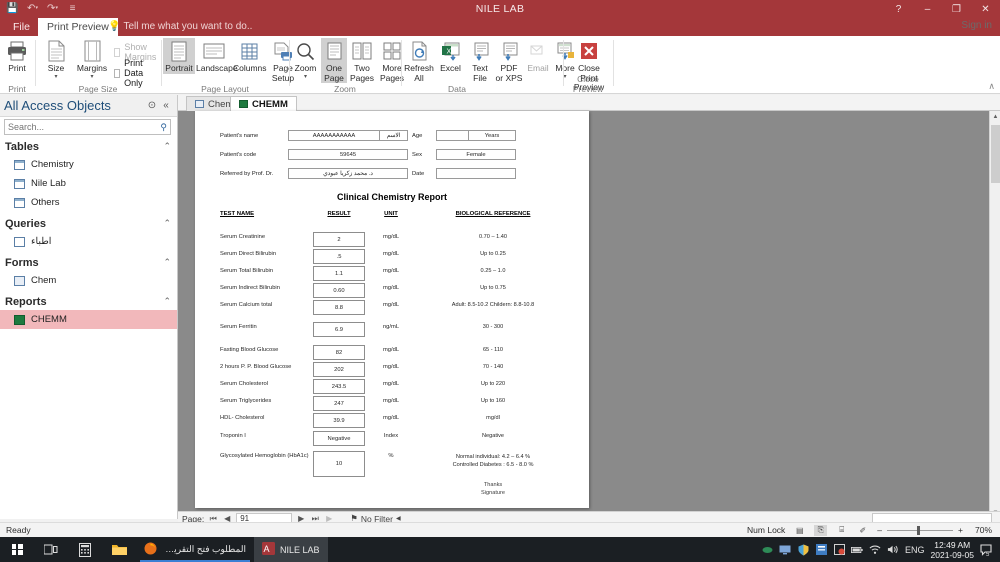 The width and height of the screenshot is (1000, 562). I want to click on nav-filter-icon: ⊙, so click(152, 105).